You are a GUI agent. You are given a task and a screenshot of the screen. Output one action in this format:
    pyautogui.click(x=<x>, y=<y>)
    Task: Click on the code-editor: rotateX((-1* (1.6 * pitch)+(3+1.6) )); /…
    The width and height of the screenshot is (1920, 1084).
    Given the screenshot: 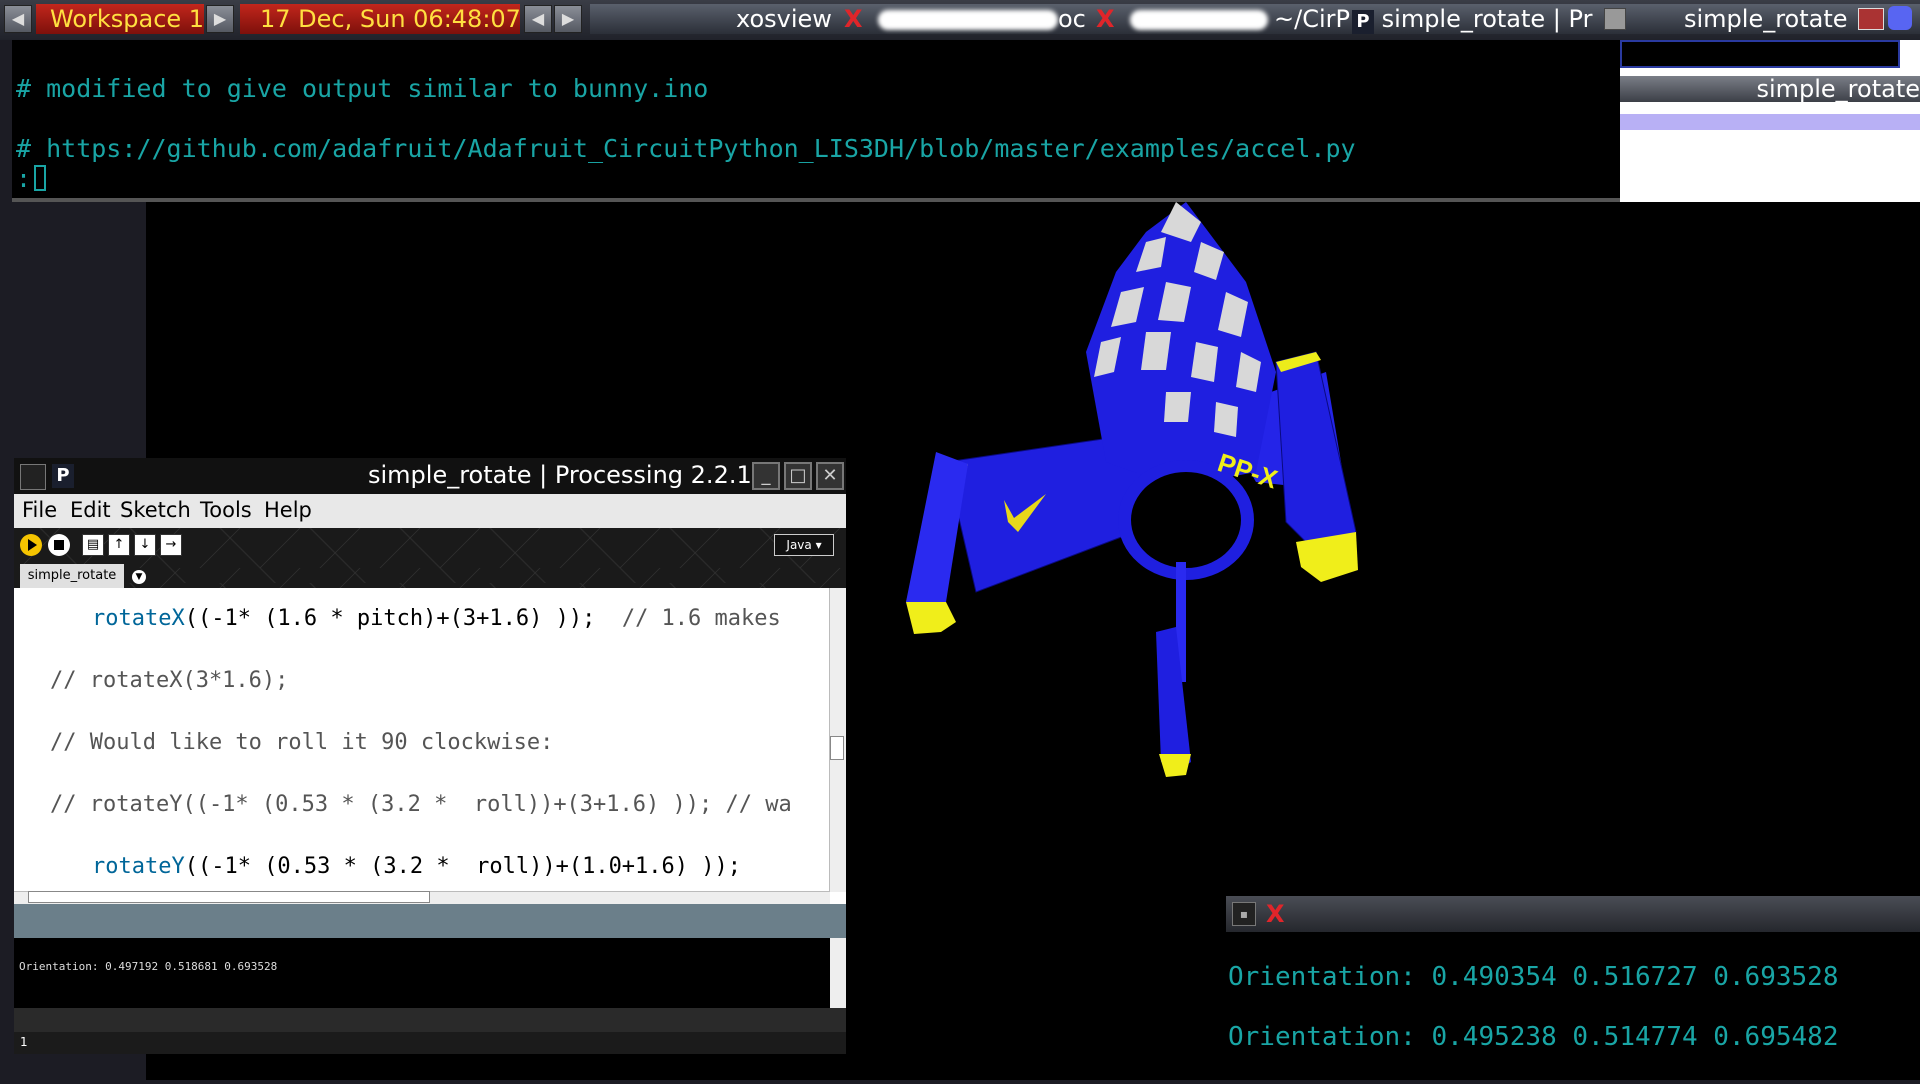 What is the action you would take?
    pyautogui.click(x=430, y=746)
    